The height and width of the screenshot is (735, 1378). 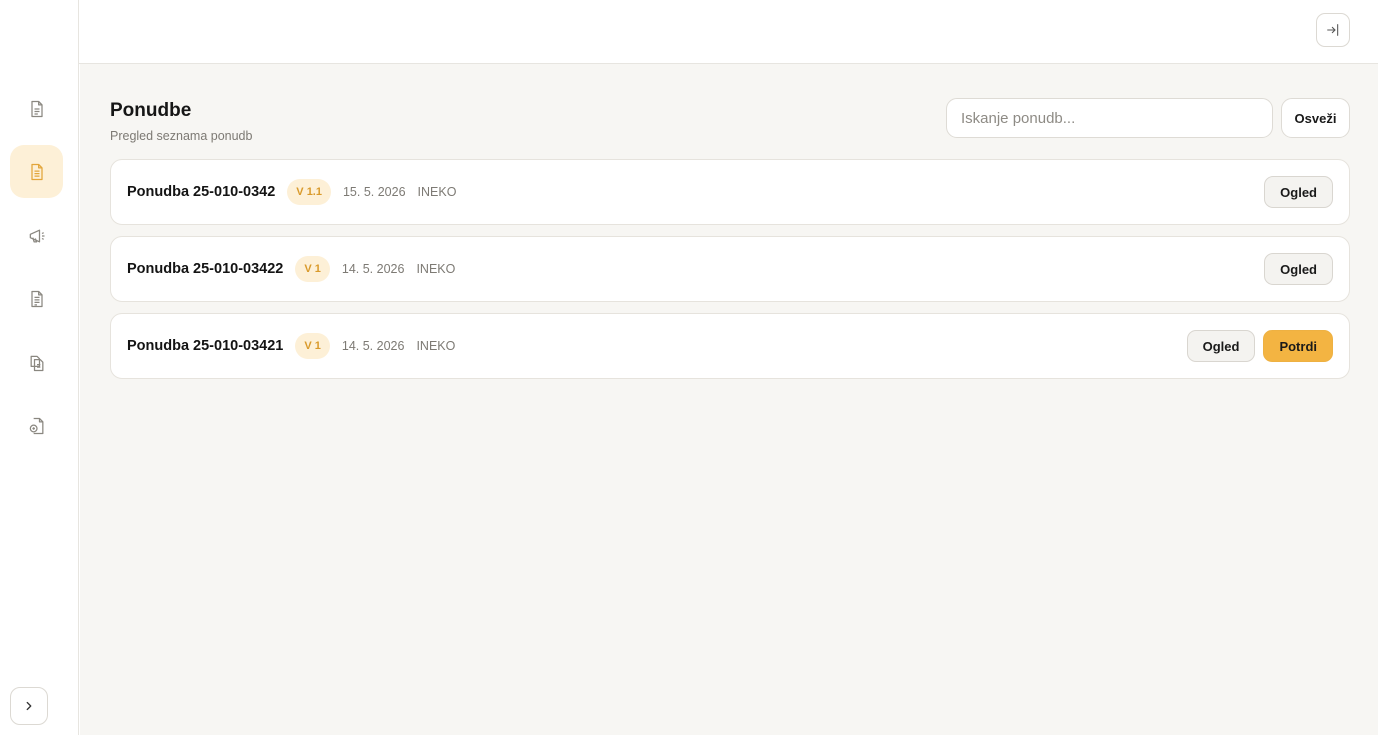 What do you see at coordinates (151, 110) in the screenshot?
I see `page-title: Ponudbe` at bounding box center [151, 110].